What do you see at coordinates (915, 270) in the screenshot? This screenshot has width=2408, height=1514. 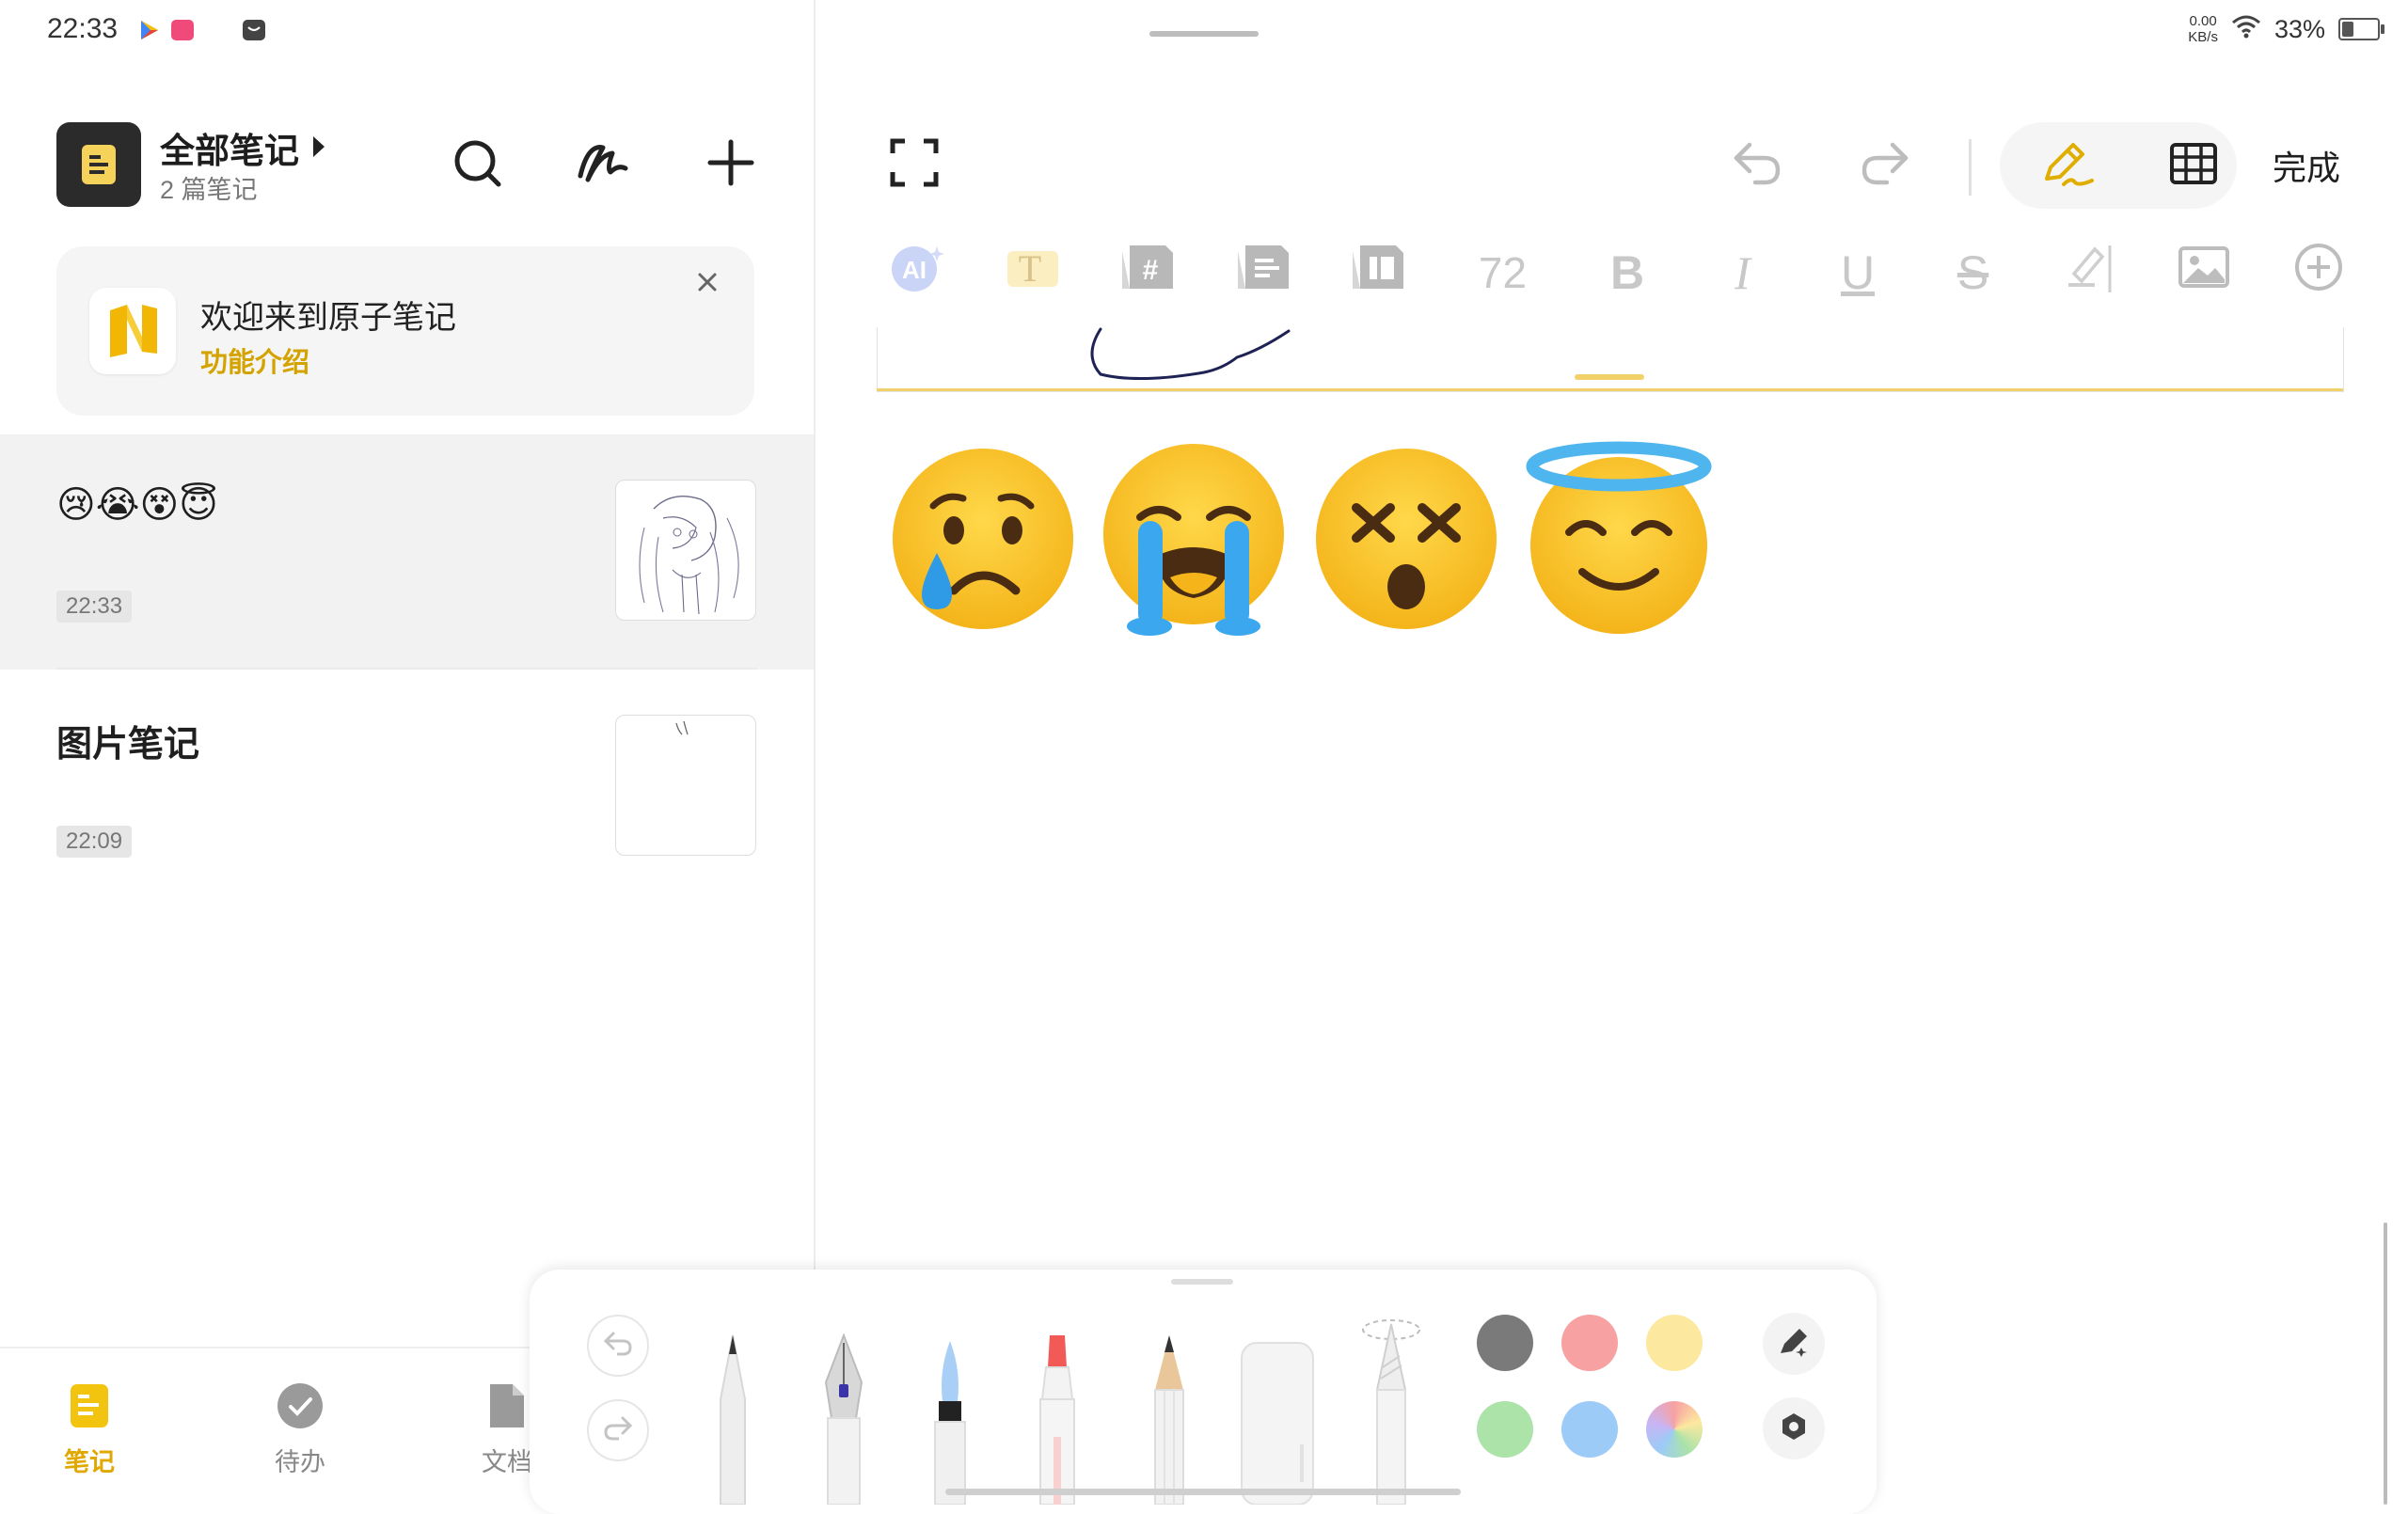 I see `svg-text: AI` at bounding box center [915, 270].